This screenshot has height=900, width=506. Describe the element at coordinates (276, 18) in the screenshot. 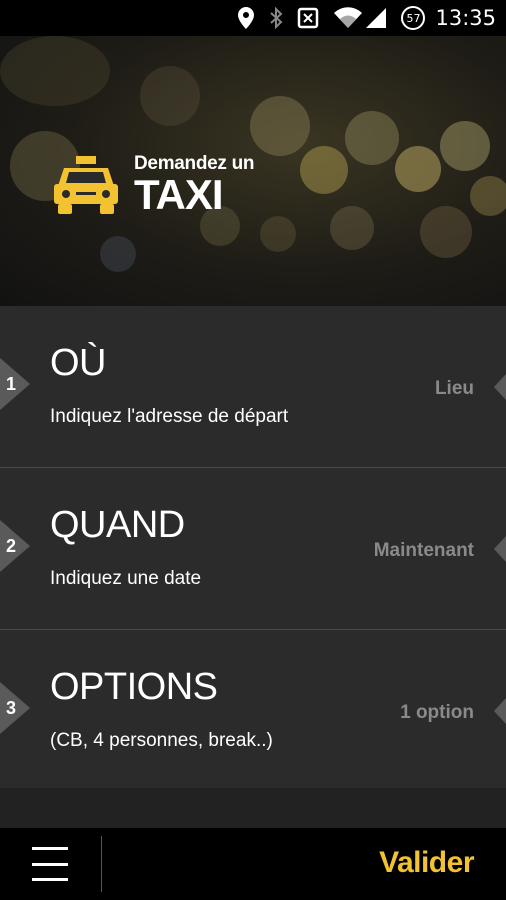

I see `bluetooth-icon` at that location.